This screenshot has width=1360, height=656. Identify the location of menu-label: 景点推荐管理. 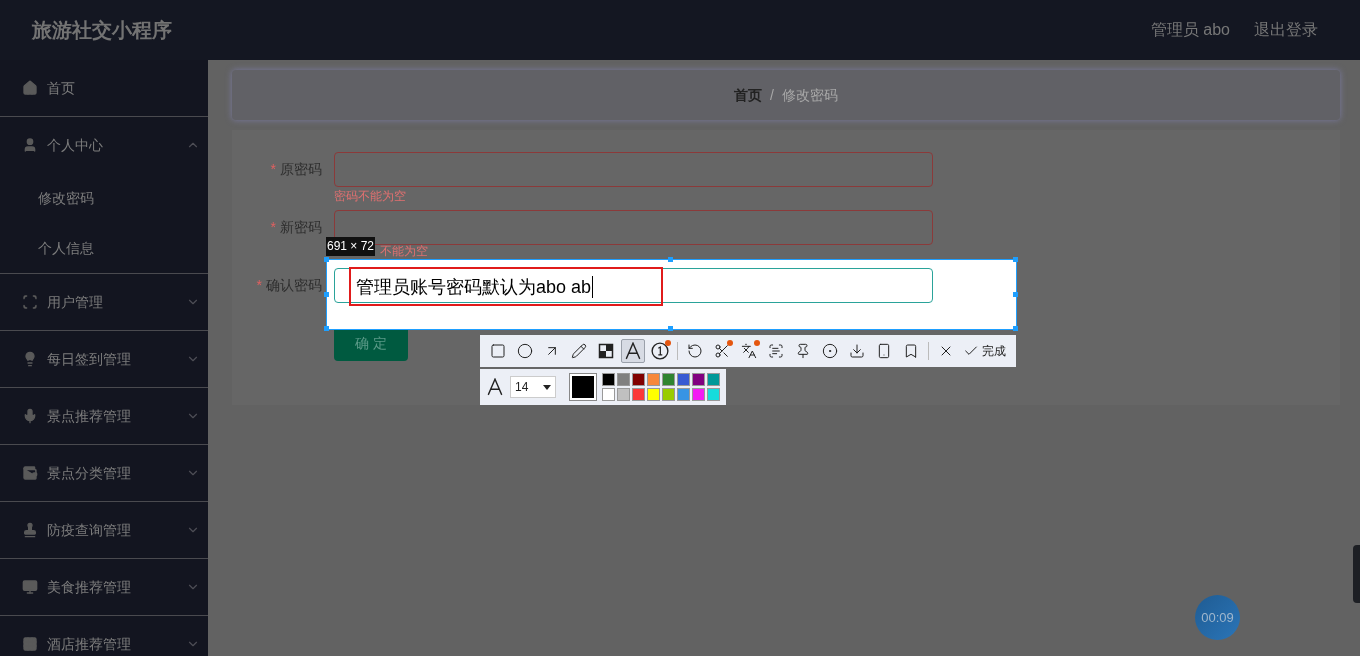
(89, 416).